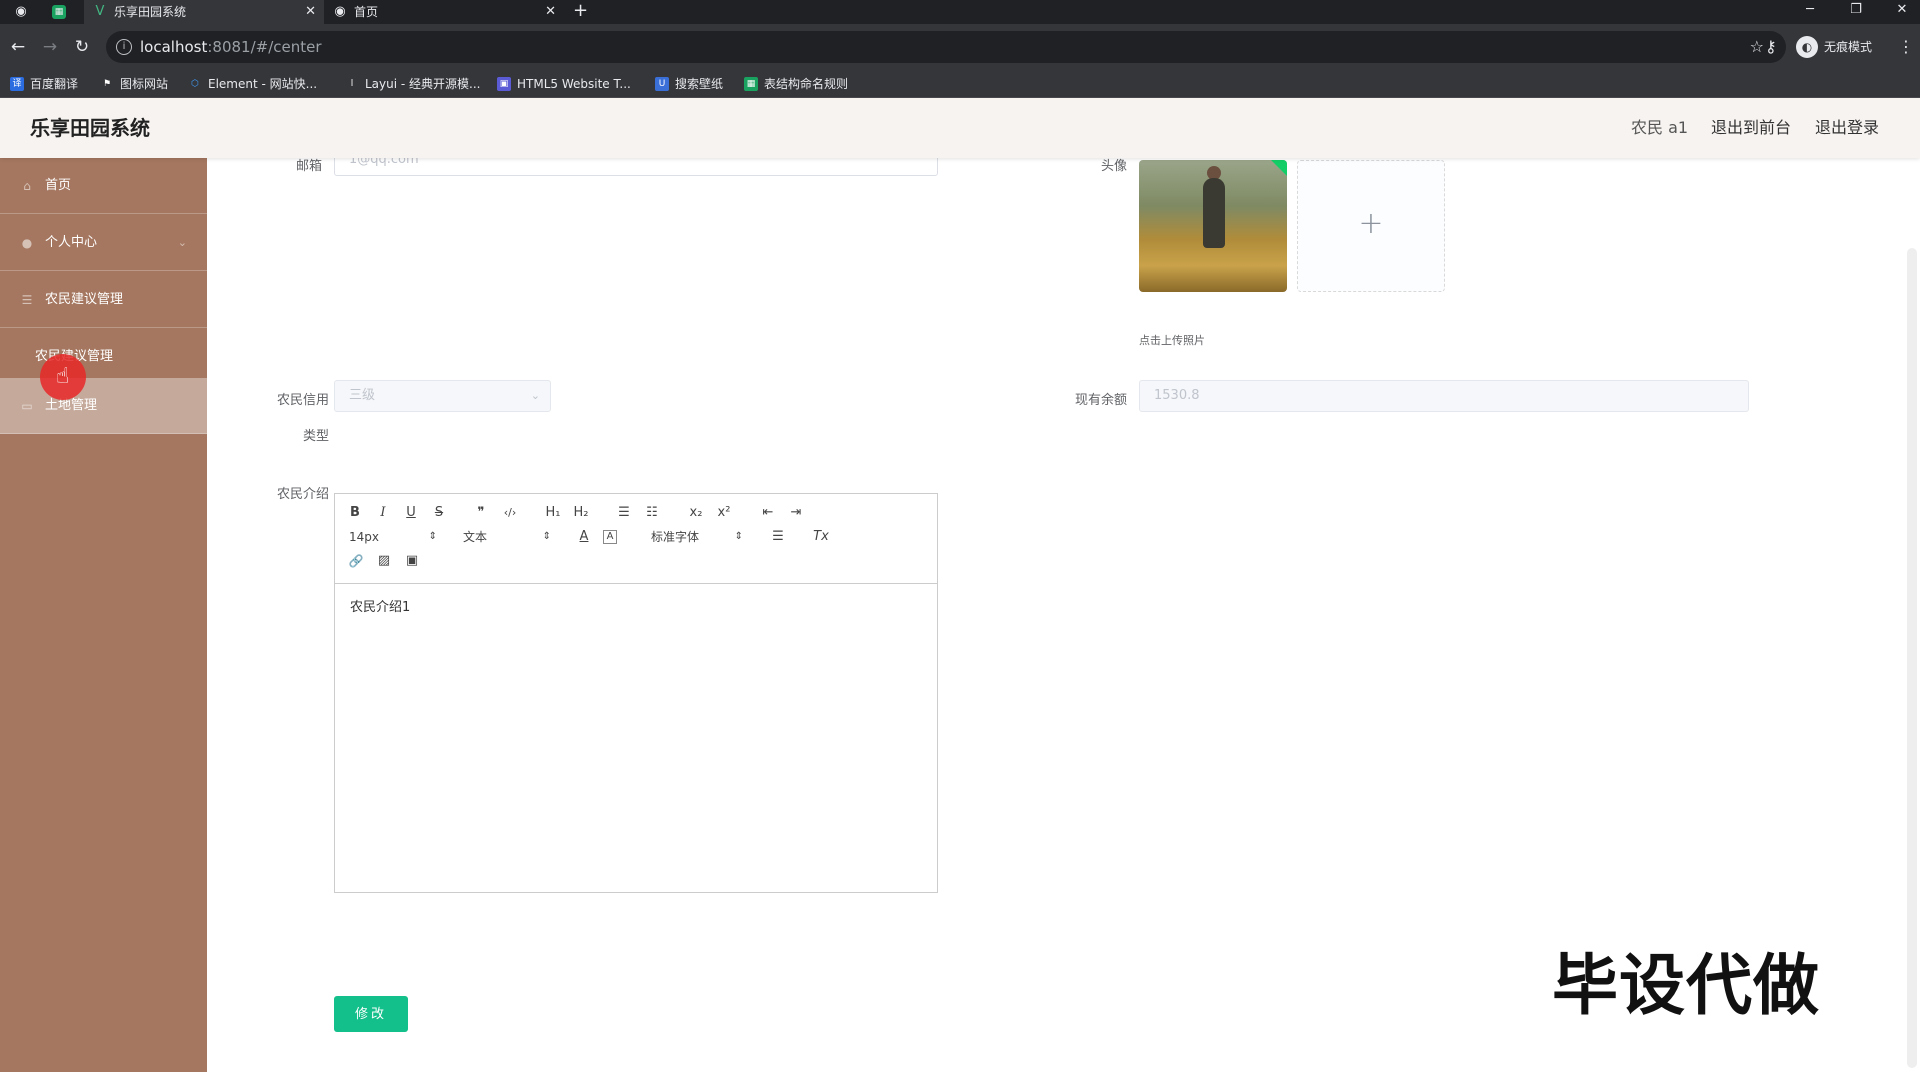 Image resolution: width=1920 pixels, height=1072 pixels. Describe the element at coordinates (1856, 12) in the screenshot. I see `restore-icon: ❐` at that location.